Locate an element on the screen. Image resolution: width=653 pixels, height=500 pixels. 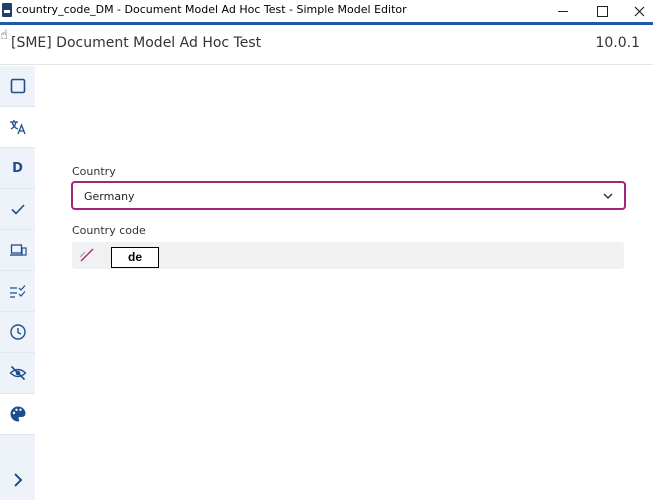
country-select: Germany is located at coordinates (348, 195).